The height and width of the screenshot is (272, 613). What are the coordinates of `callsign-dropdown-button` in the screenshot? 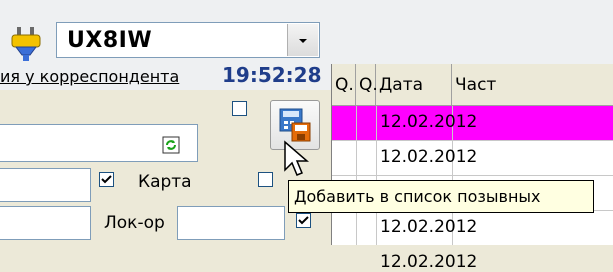 It's located at (302, 40).